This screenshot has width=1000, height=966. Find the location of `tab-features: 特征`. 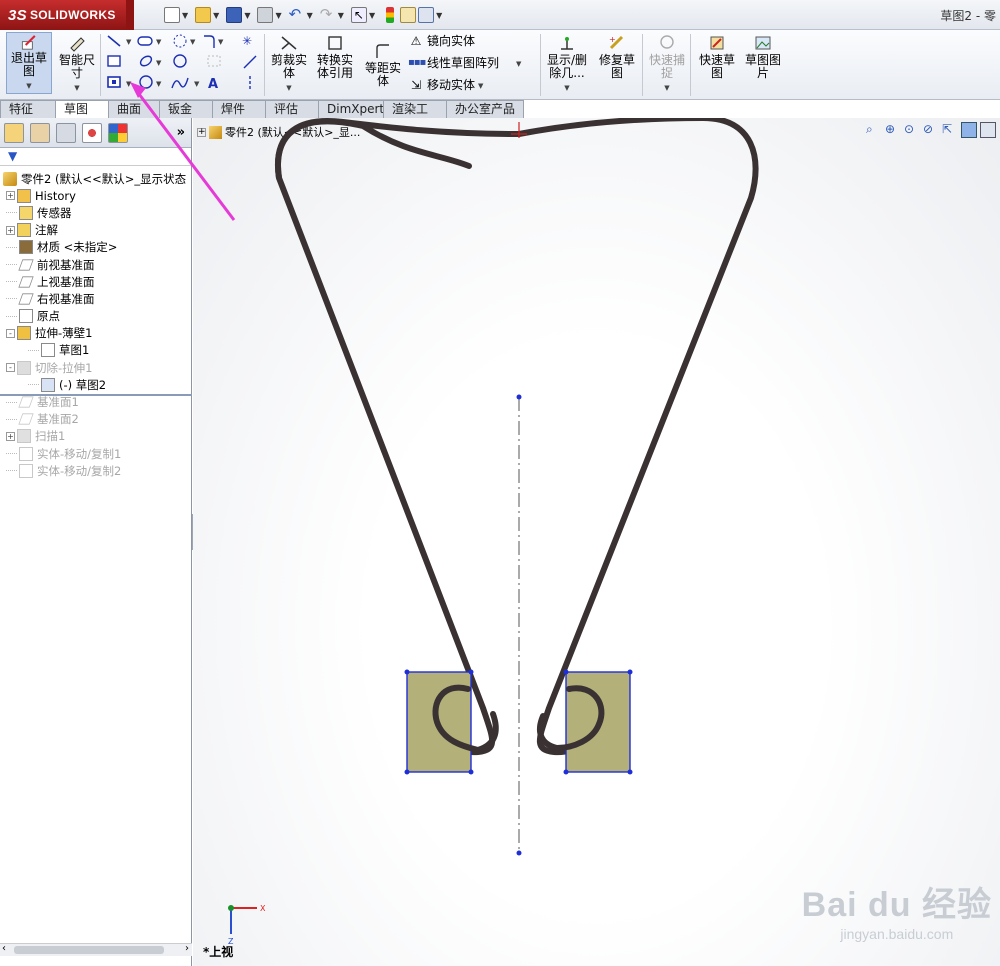

tab-features: 特征 is located at coordinates (28, 109).